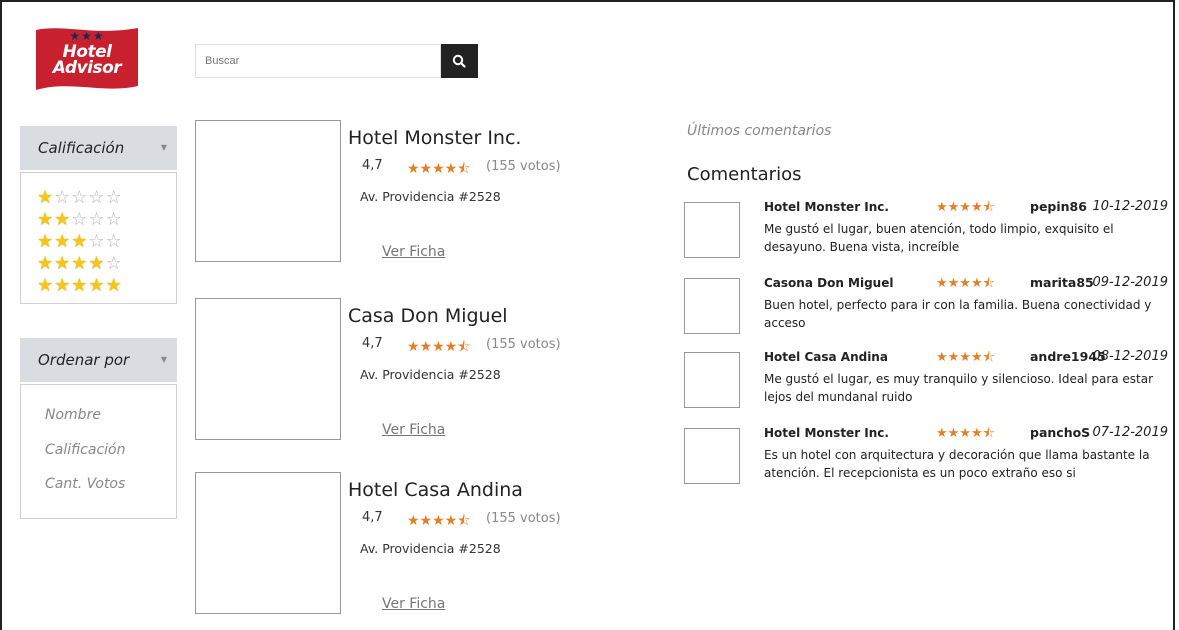 The height and width of the screenshot is (630, 1179). I want to click on sort-option-cant-votos: Cant. Votos, so click(85, 484).